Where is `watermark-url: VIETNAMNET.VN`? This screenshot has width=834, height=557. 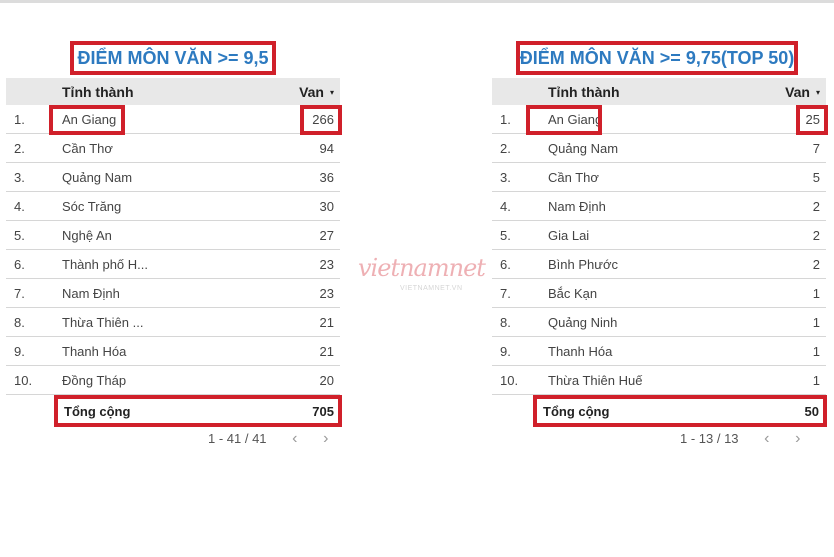
watermark-url: VIETNAMNET.VN is located at coordinates (431, 288).